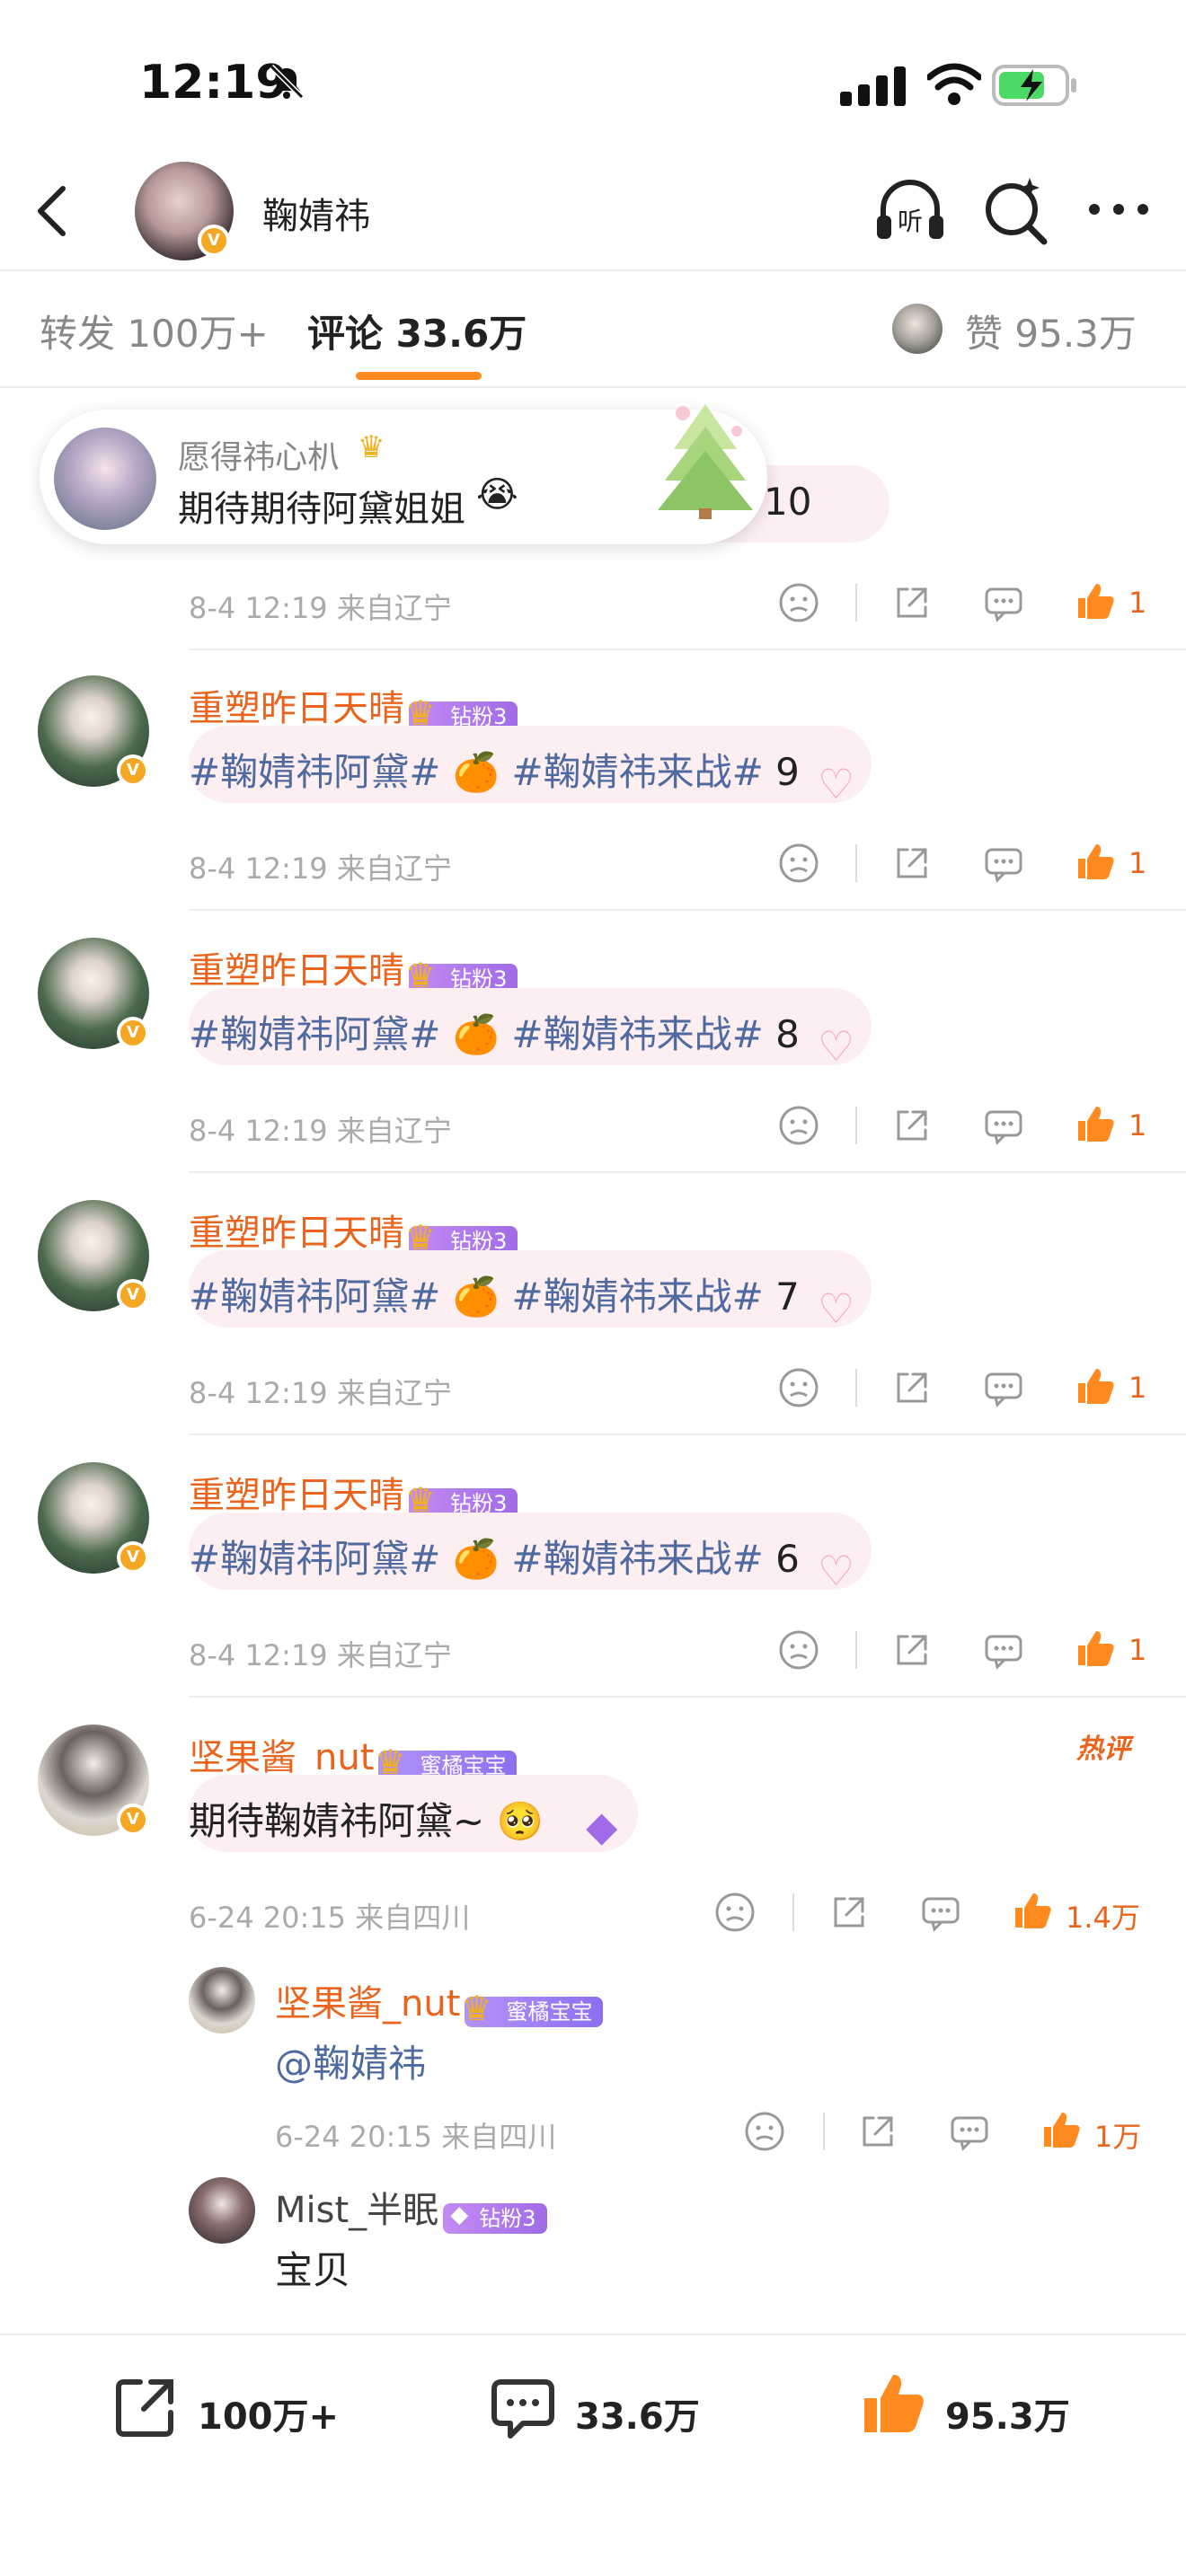 The image size is (1186, 2576). I want to click on comment-meta: 6-24 20:15 来自四川, so click(329, 1915).